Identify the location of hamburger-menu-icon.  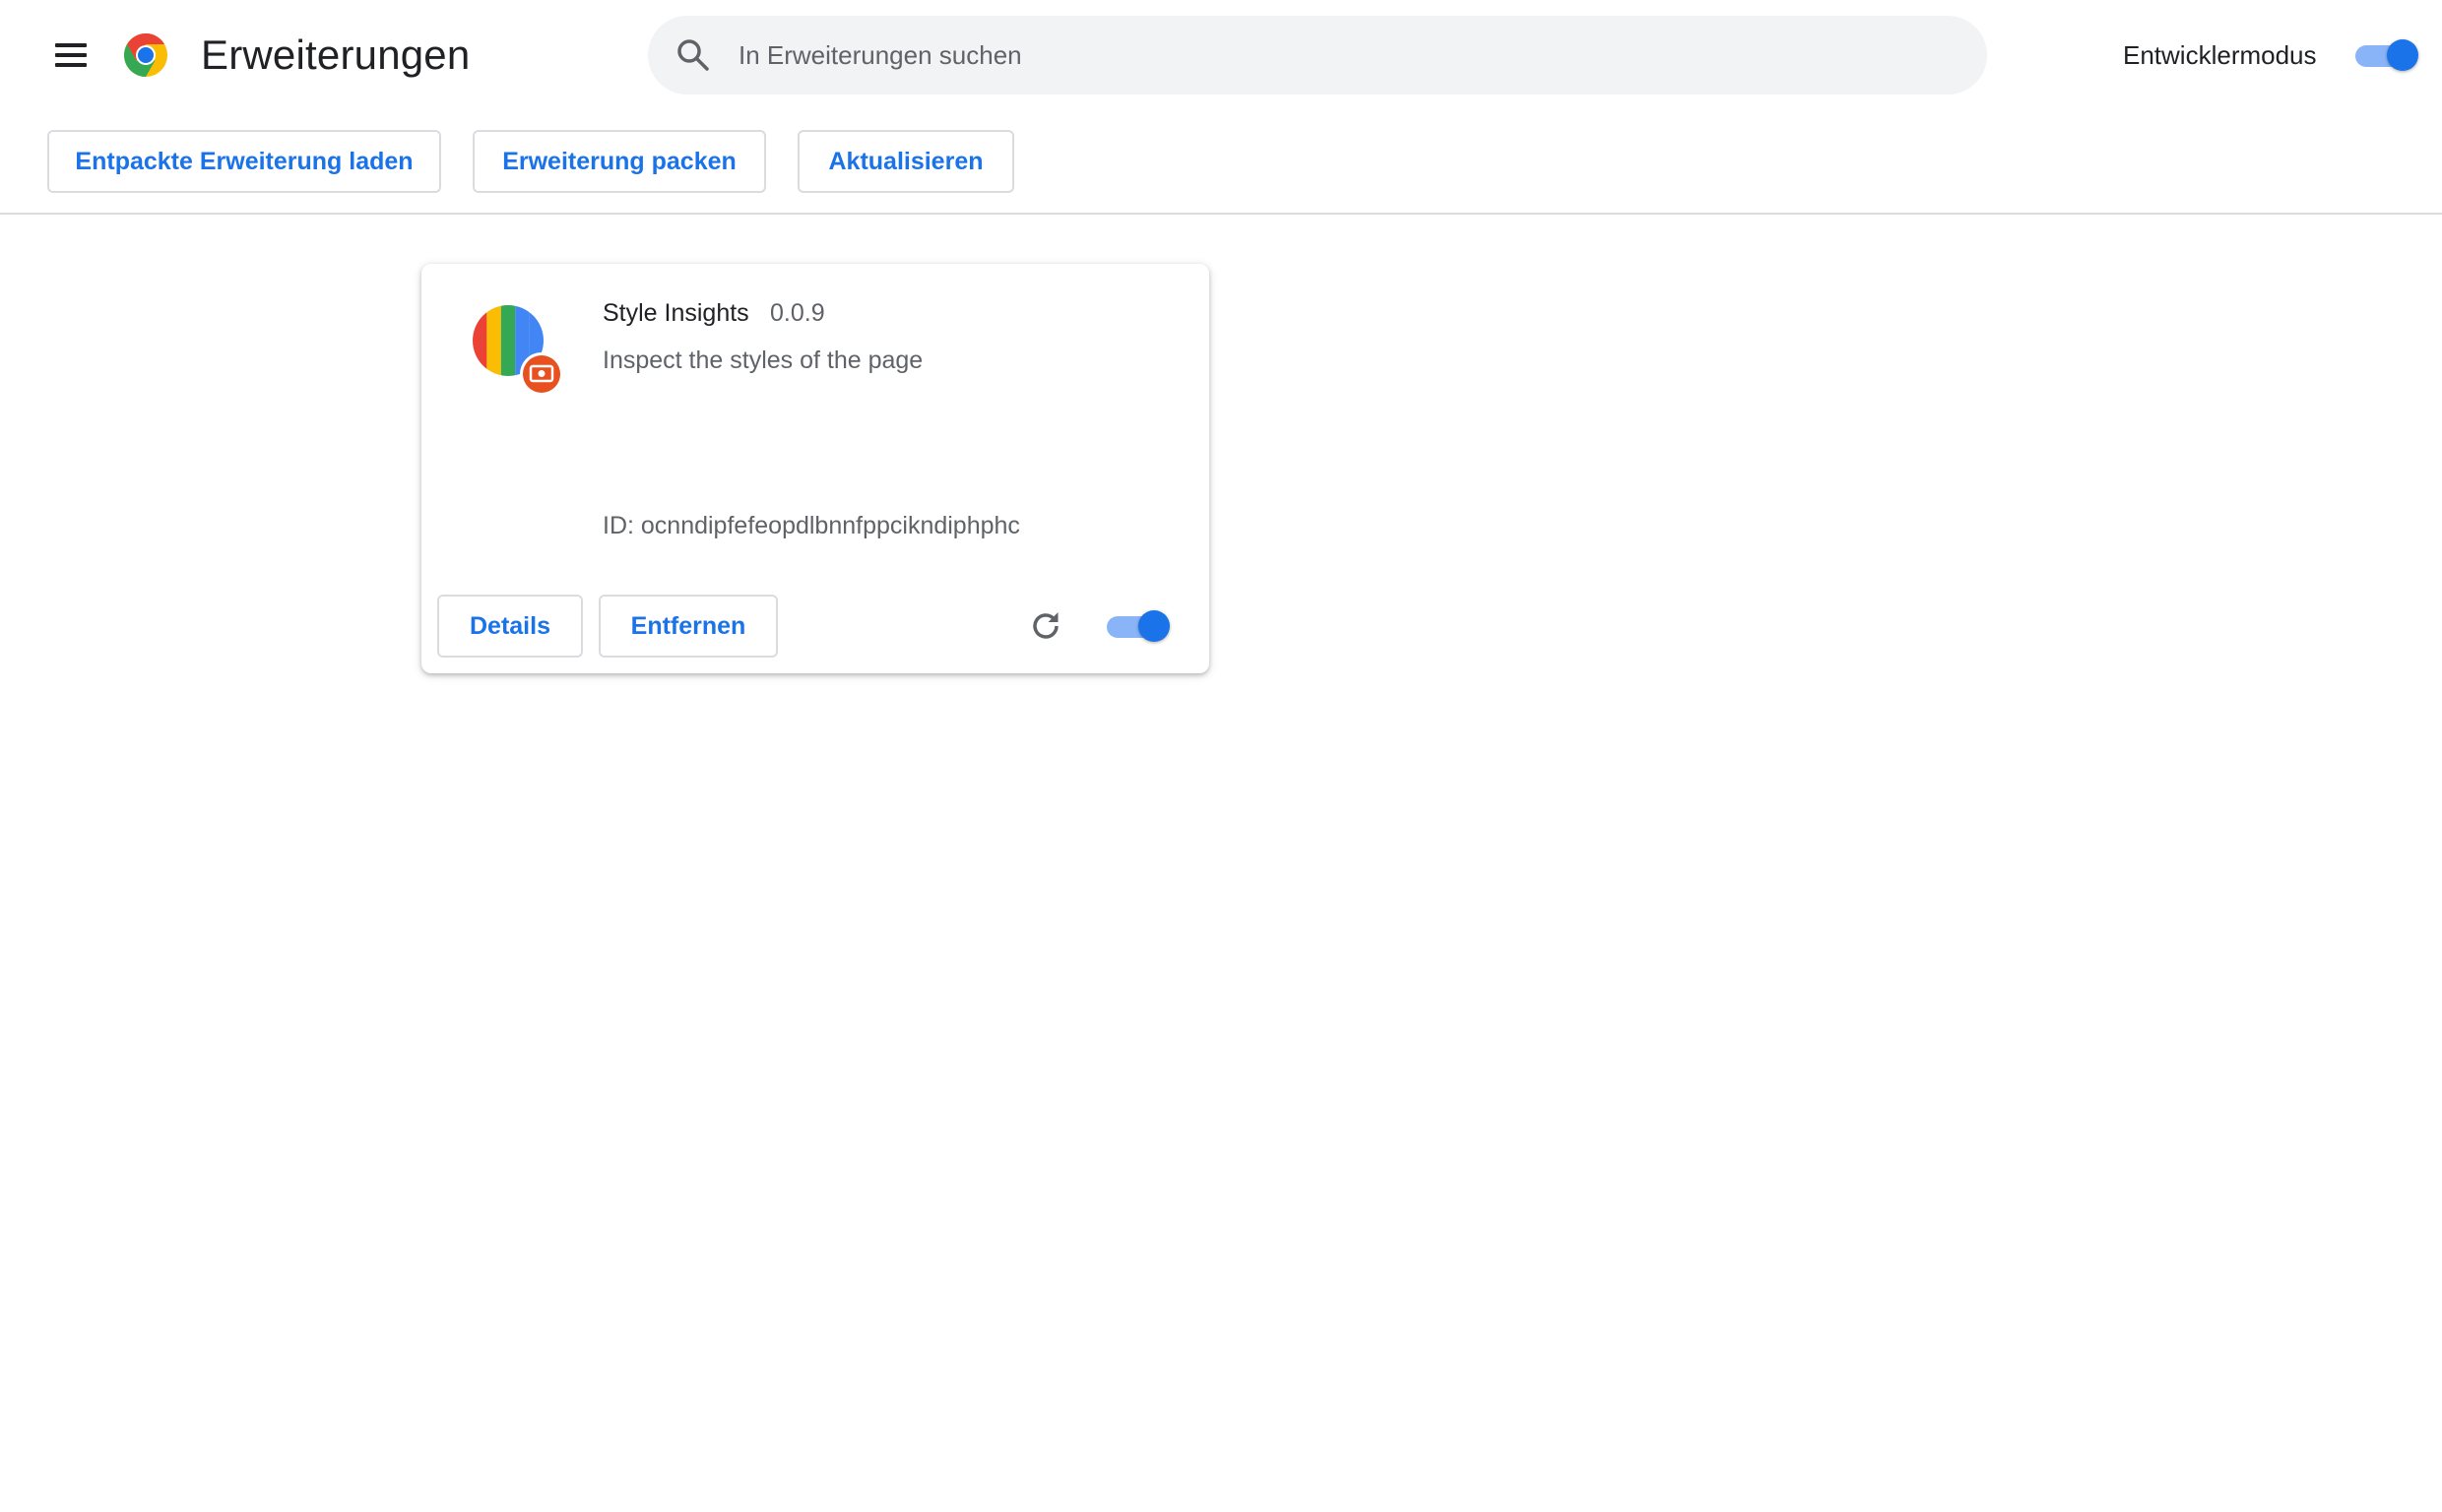
(73, 55).